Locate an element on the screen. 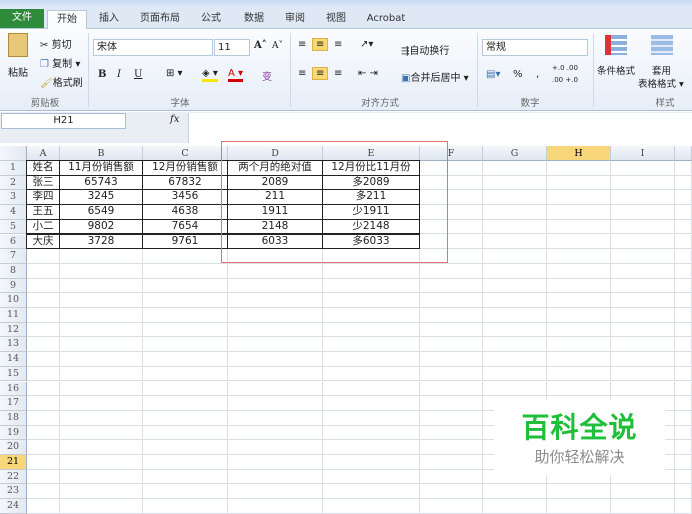 This screenshot has width=692, height=514. row-header: 2 is located at coordinates (13, 183).